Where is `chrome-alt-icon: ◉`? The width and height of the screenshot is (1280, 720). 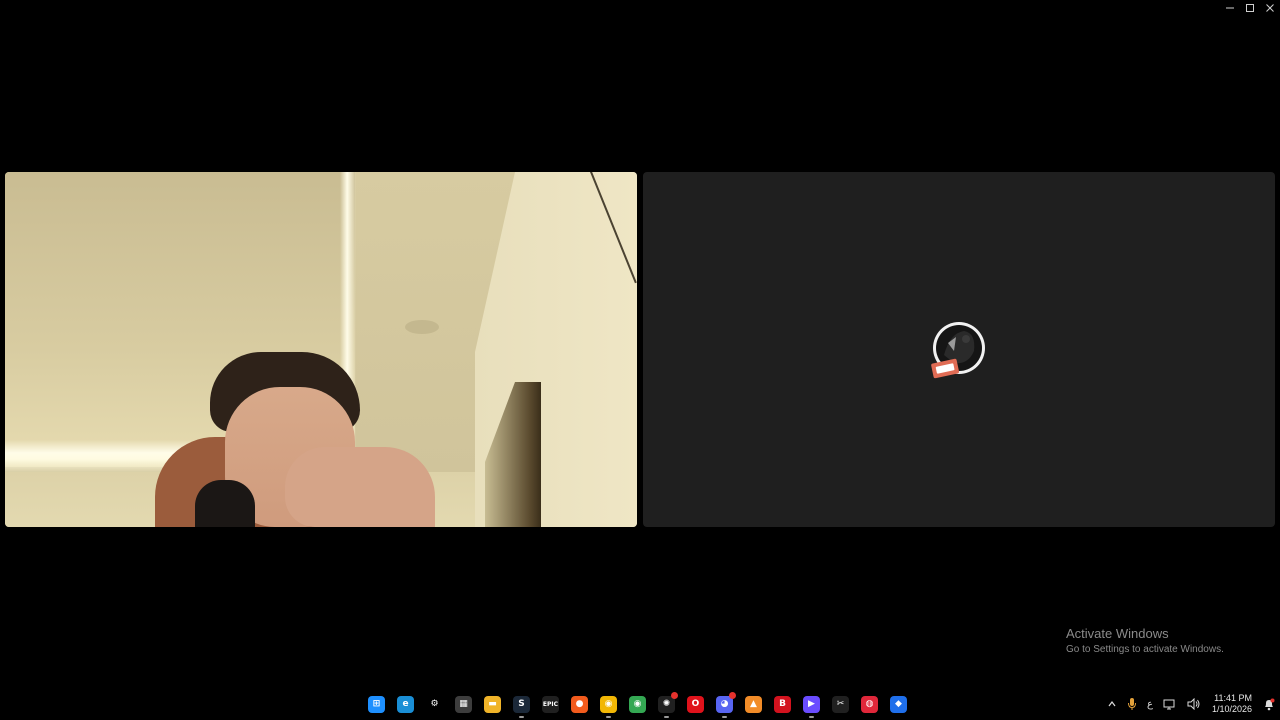
chrome-alt-icon: ◉ is located at coordinates (637, 704).